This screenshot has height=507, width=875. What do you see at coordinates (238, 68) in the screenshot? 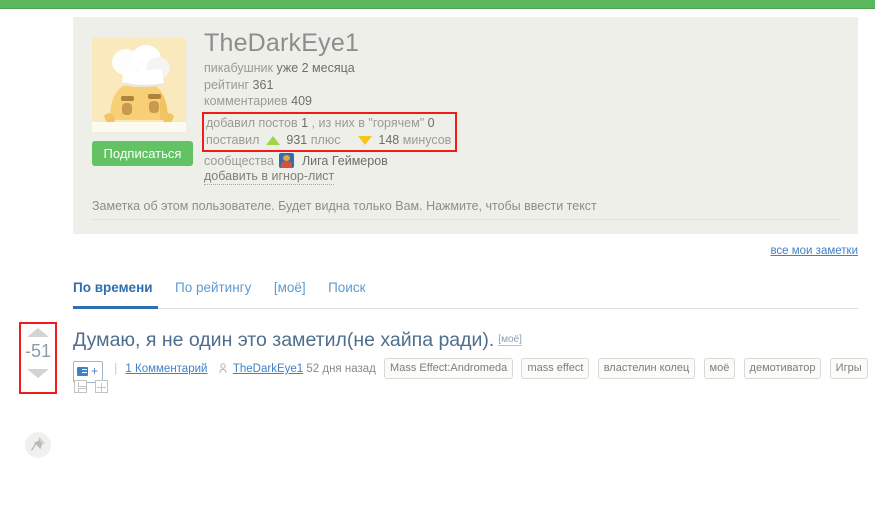
I see `status-label: пикабушник` at bounding box center [238, 68].